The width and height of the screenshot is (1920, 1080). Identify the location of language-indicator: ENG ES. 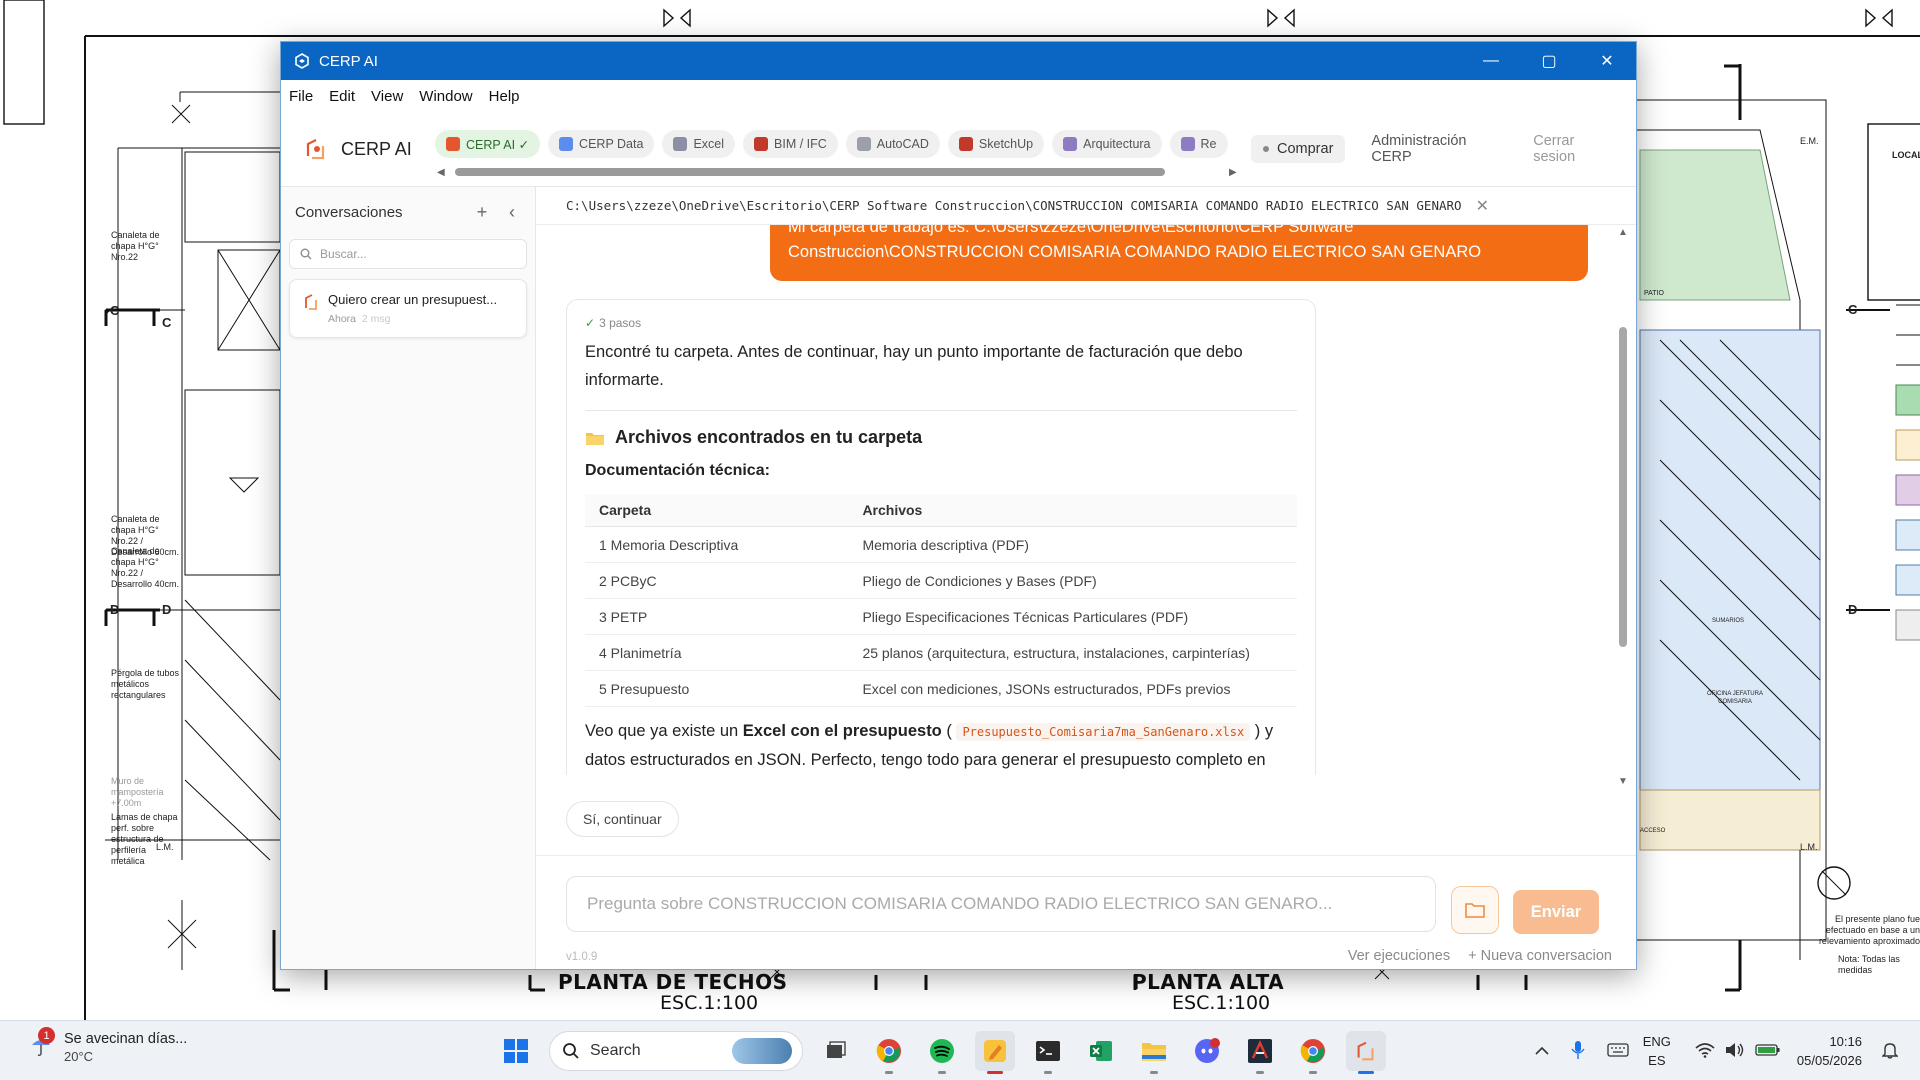
(1657, 1051).